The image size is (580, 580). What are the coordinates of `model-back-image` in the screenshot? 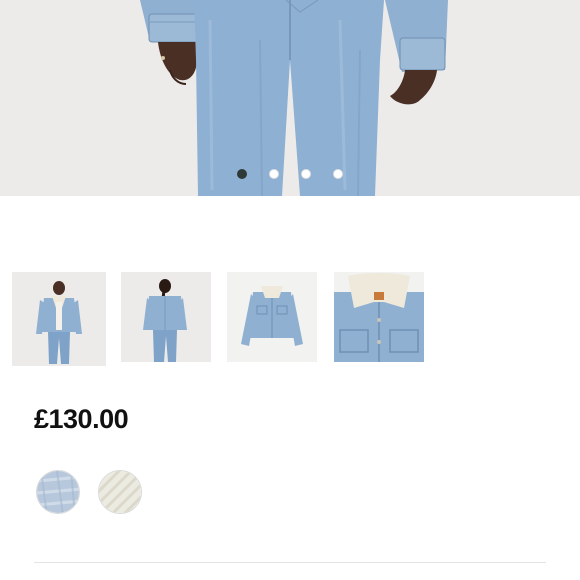 It's located at (166, 317).